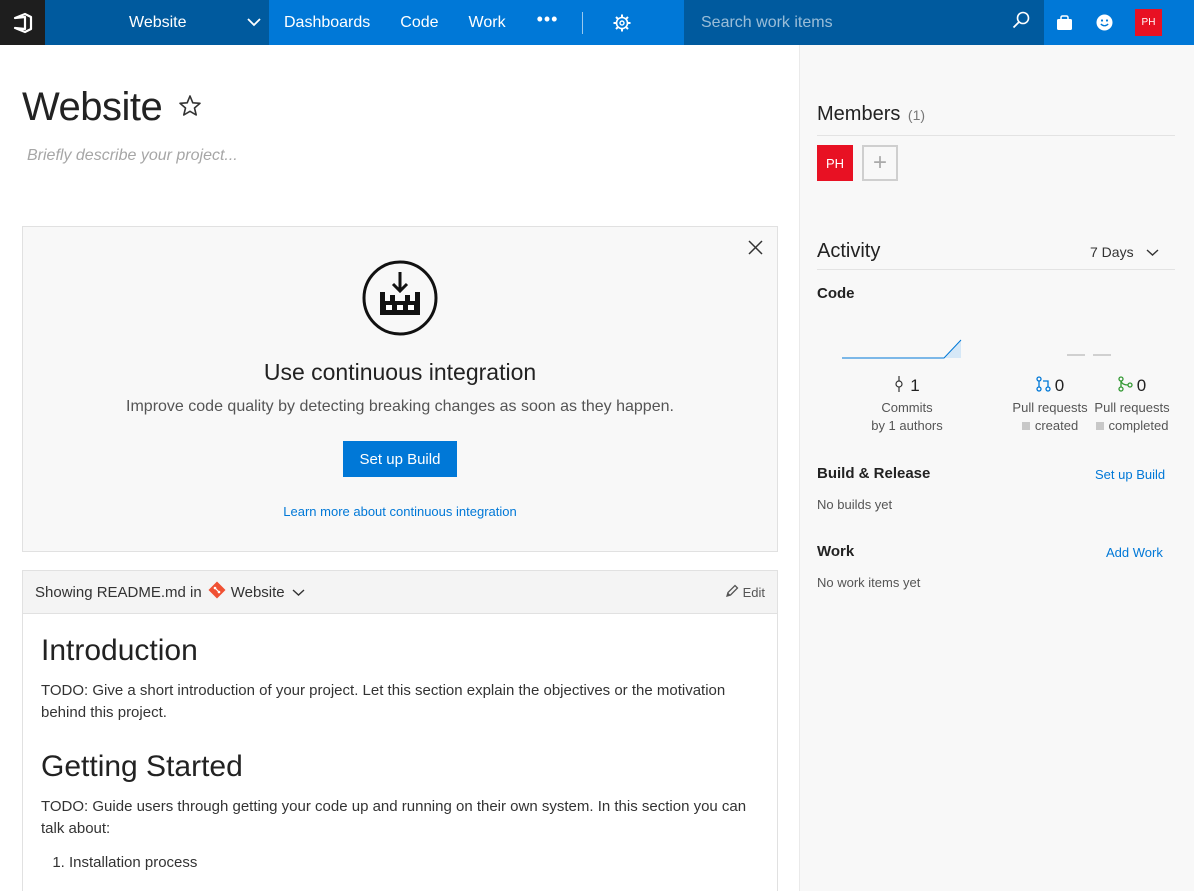 The width and height of the screenshot is (1194, 891). What do you see at coordinates (1138, 425) in the screenshot?
I see `pr-completed-status-text: completed` at bounding box center [1138, 425].